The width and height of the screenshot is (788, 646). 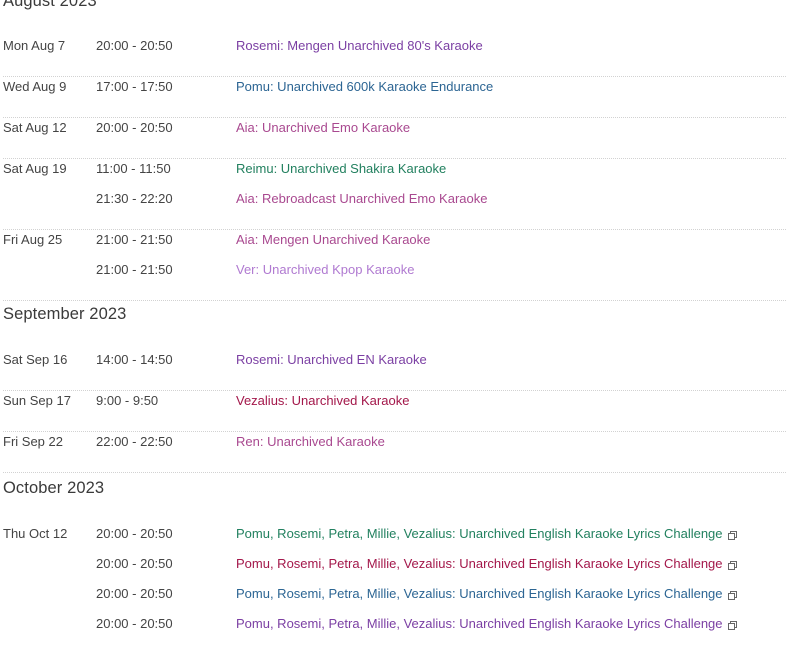 What do you see at coordinates (35, 127) in the screenshot?
I see `stream-date: Sat Aug 12` at bounding box center [35, 127].